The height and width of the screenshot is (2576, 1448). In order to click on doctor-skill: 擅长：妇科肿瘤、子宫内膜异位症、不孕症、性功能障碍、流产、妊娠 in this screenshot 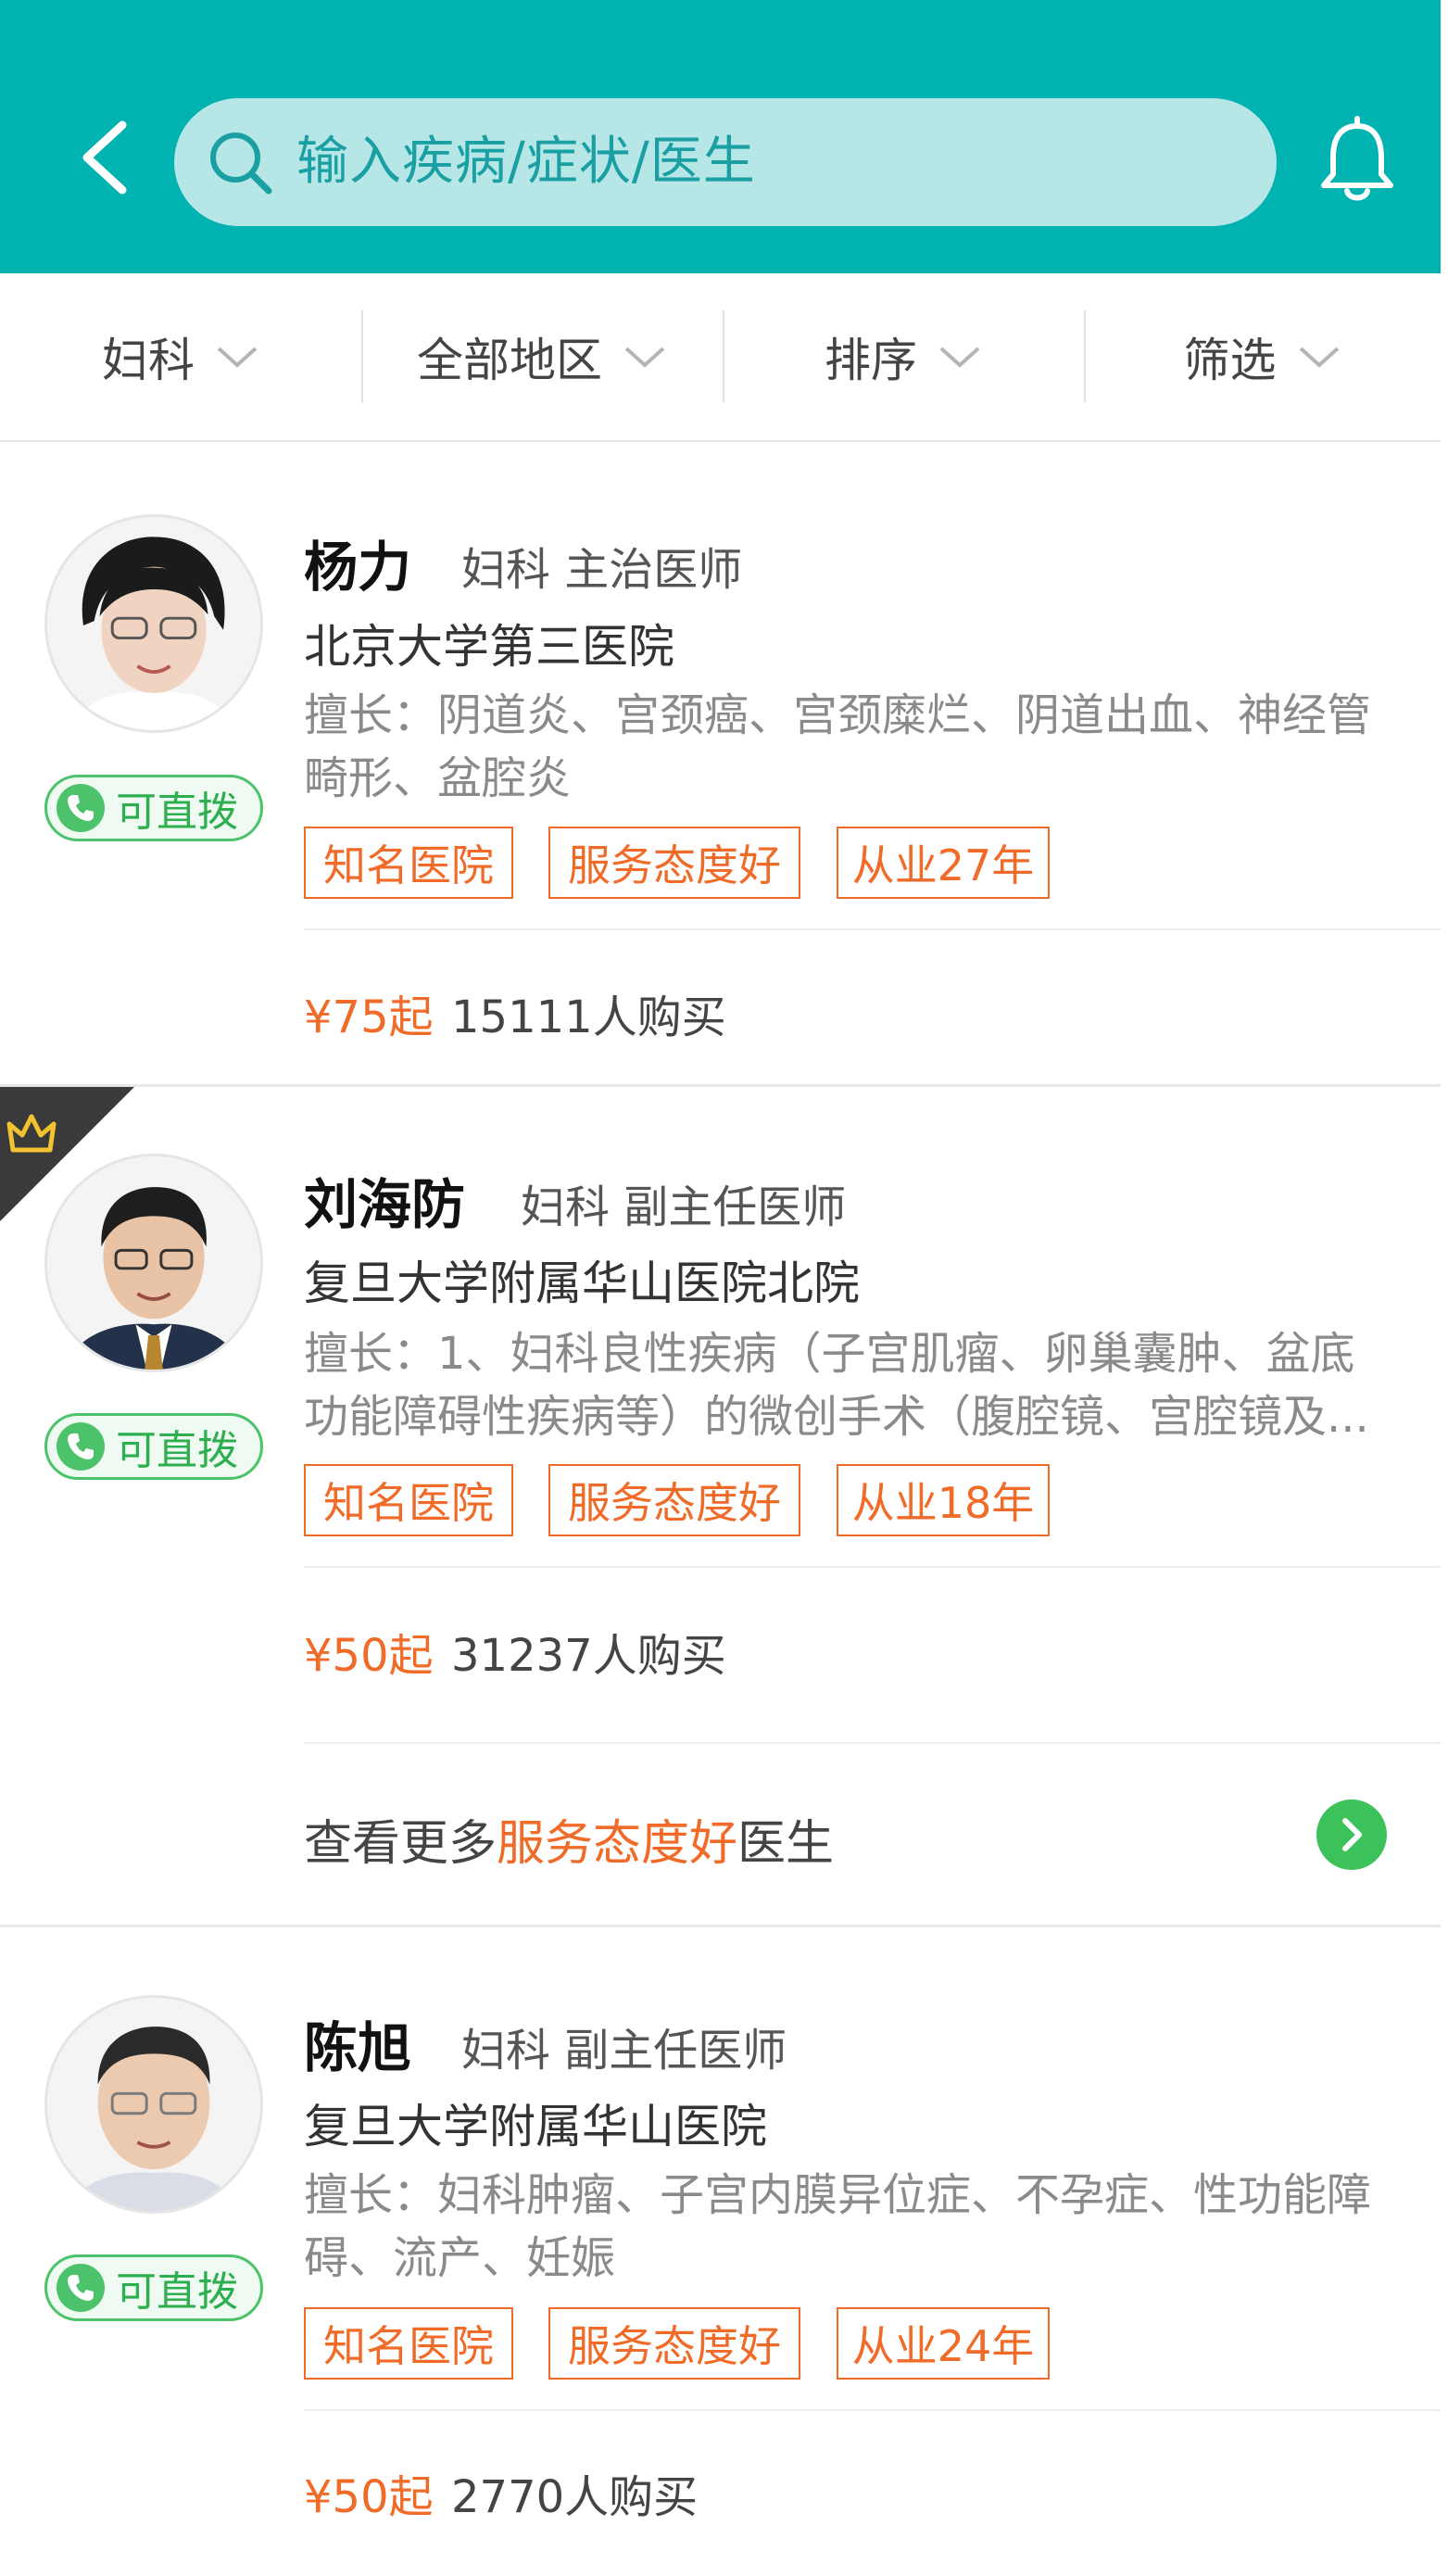, I will do `click(838, 2226)`.